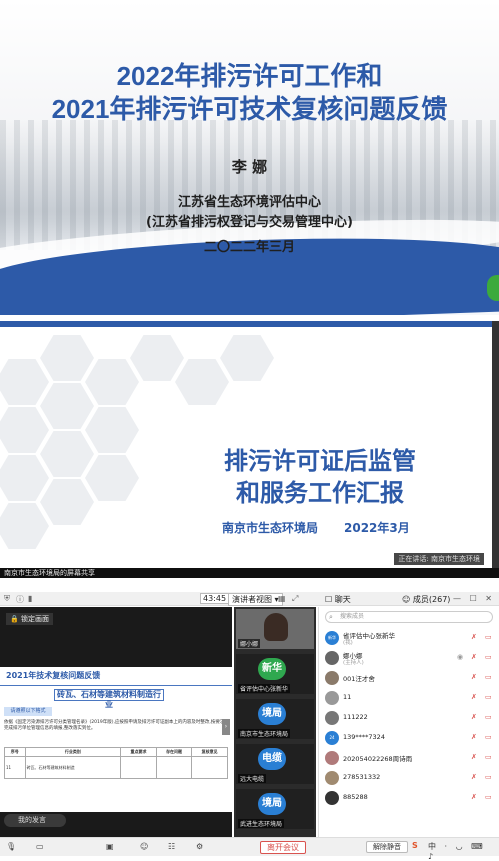  What do you see at coordinates (359, 679) in the screenshot?
I see `member-name: 001汪才舍` at bounding box center [359, 679].